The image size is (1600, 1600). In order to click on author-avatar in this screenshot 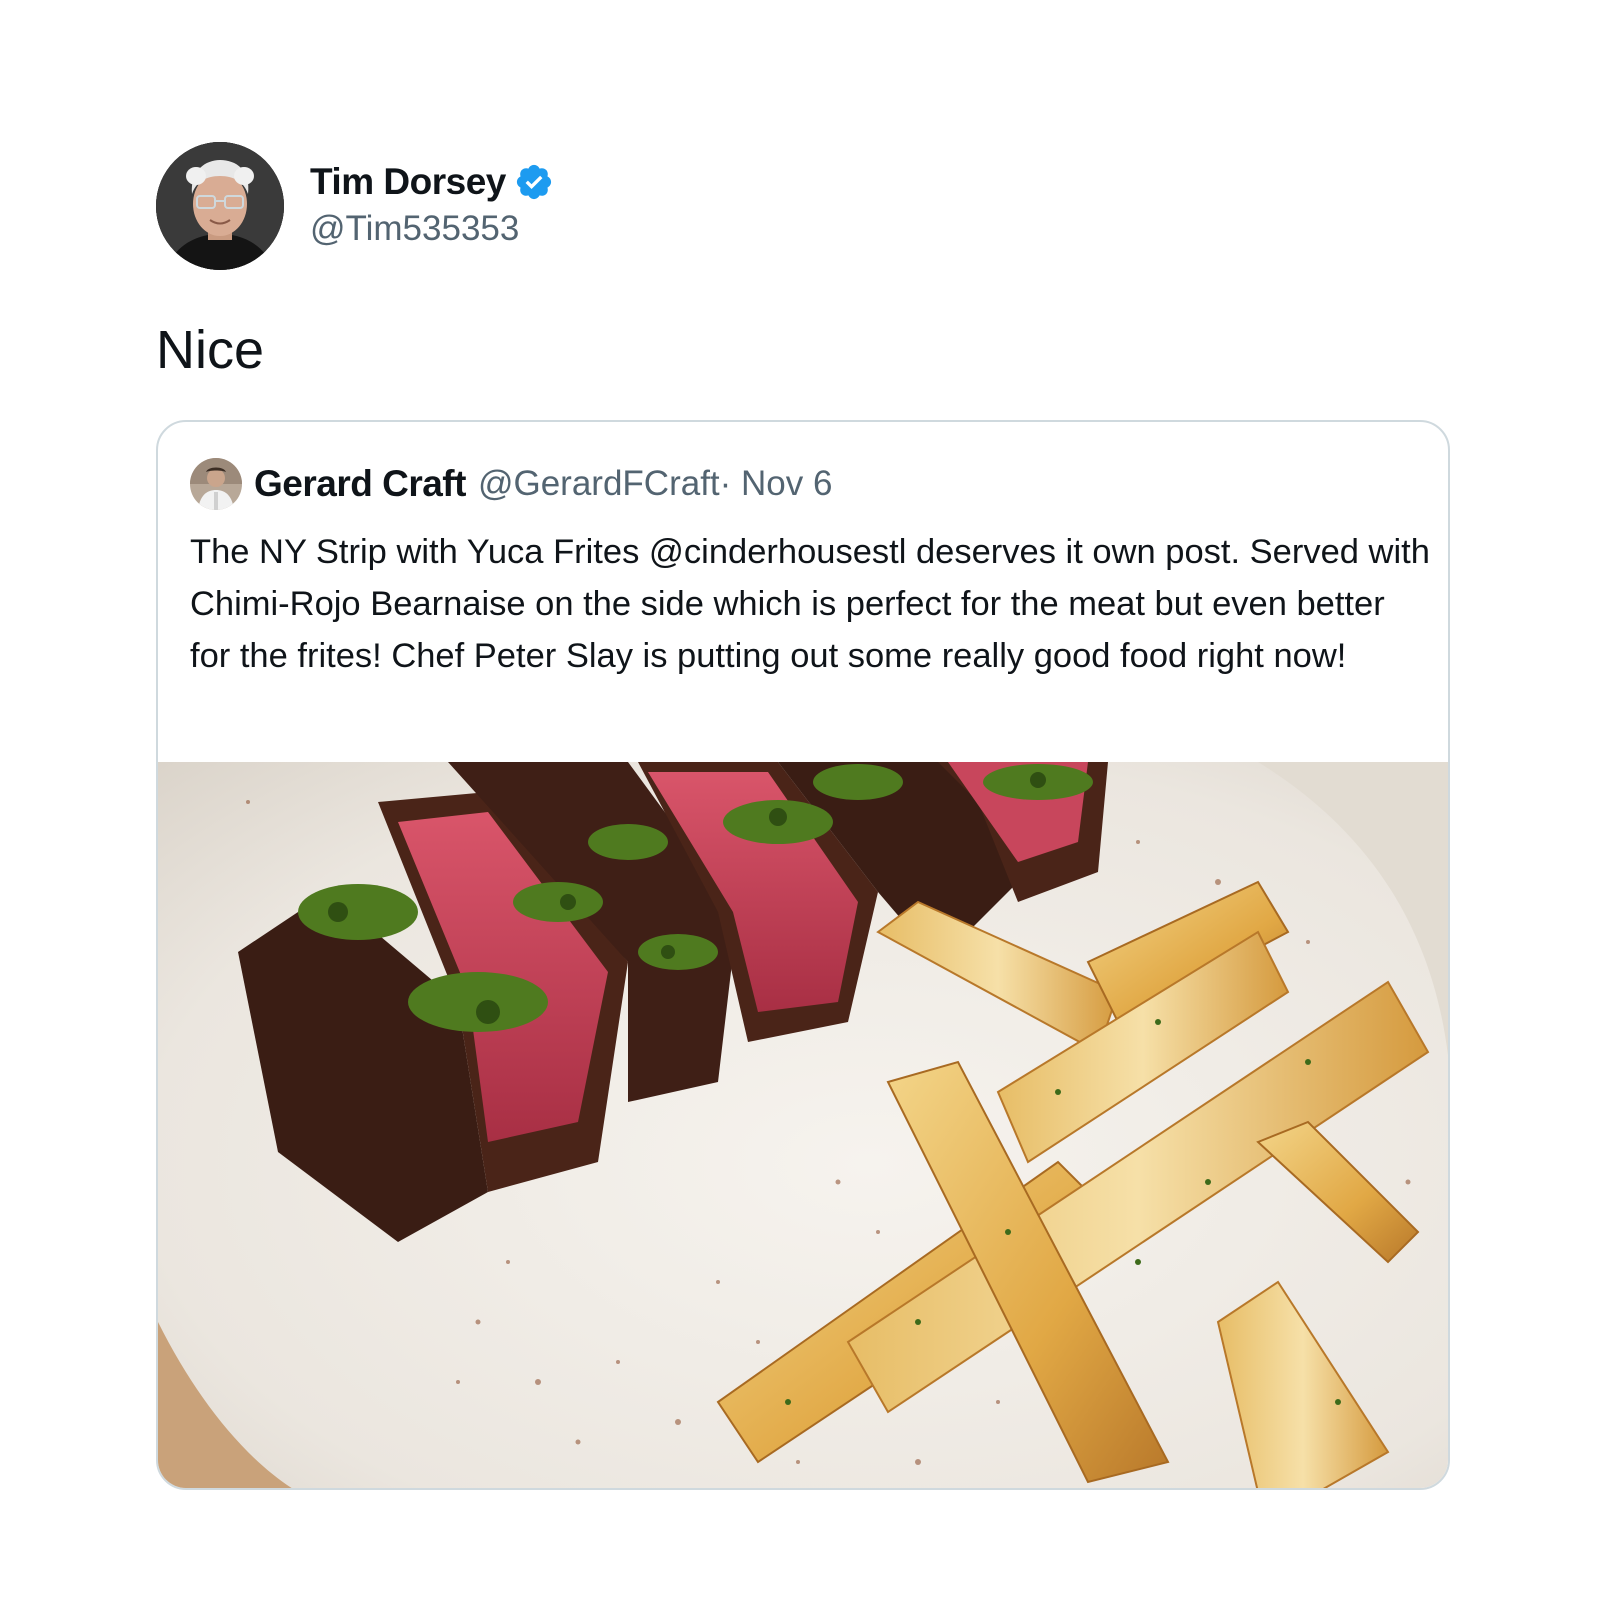, I will do `click(220, 206)`.